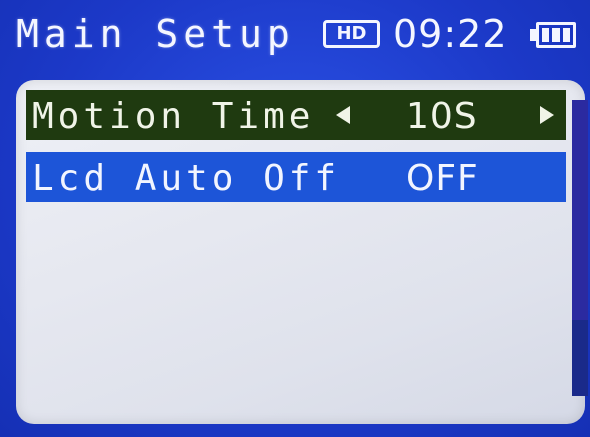  What do you see at coordinates (155, 34) in the screenshot?
I see `page-title: Main Setup` at bounding box center [155, 34].